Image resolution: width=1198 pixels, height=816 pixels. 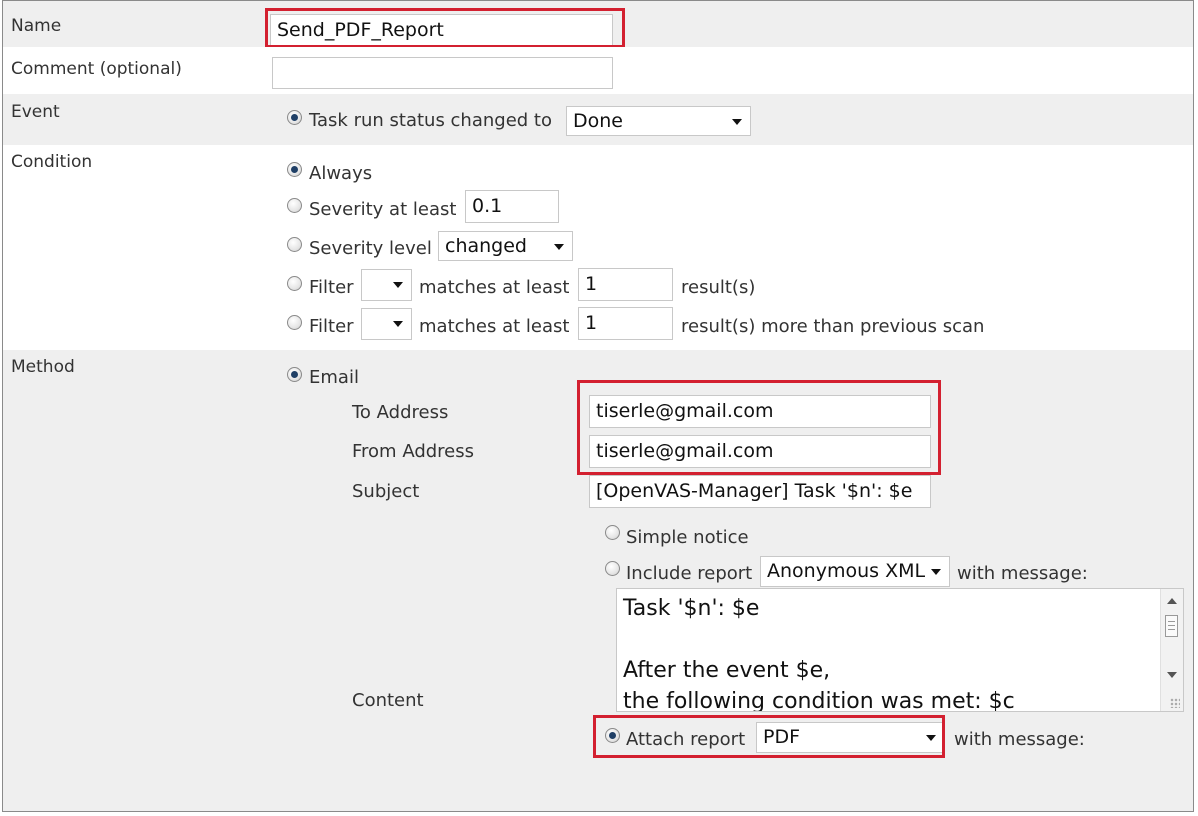 I want to click on event-option-label: Task run status changed to, so click(x=430, y=120).